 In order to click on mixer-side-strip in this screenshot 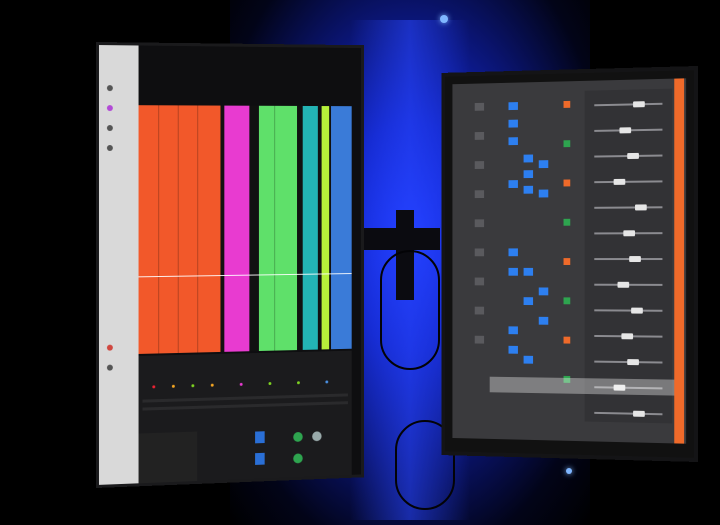, I will do `click(679, 261)`.